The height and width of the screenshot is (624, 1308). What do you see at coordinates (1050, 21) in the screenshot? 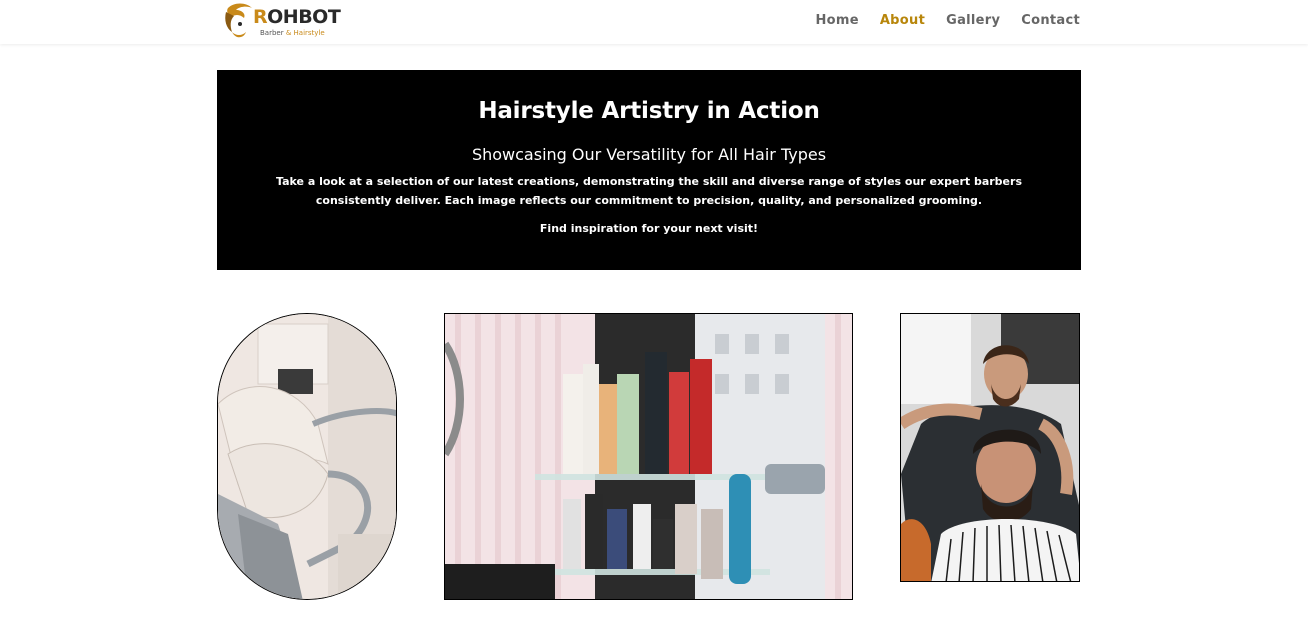
I see `nav-contact-link: Contact` at bounding box center [1050, 21].